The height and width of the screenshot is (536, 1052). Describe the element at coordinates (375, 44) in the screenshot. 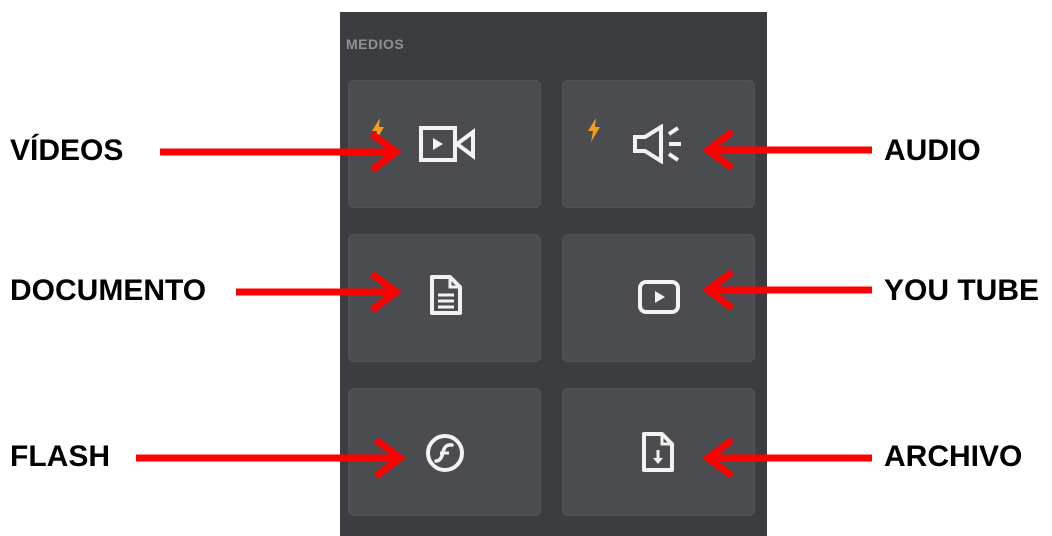

I see `panel-title: MEDIOS` at that location.